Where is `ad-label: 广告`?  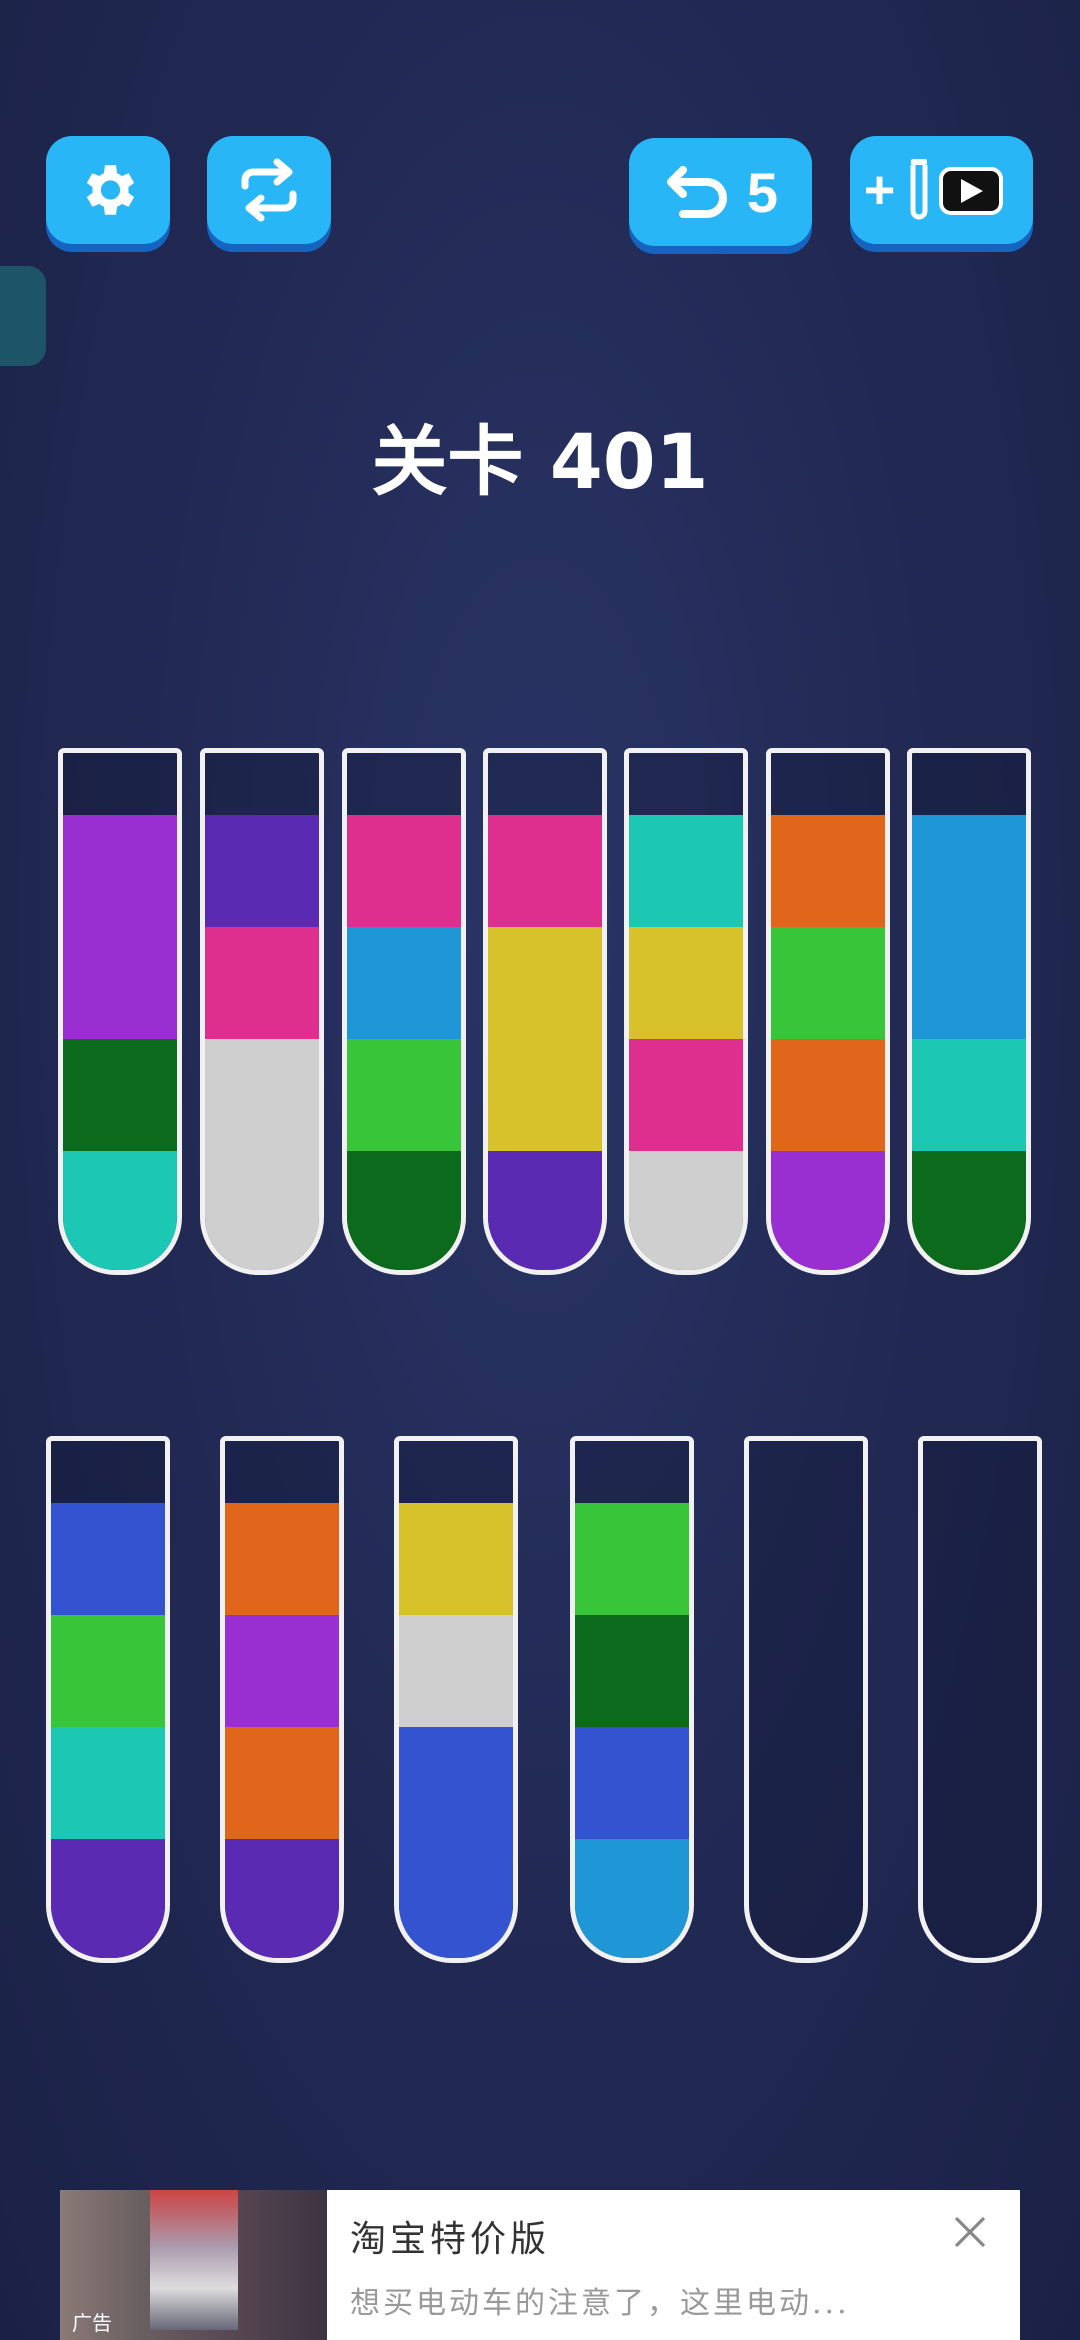
ad-label: 广告 is located at coordinates (92, 2323).